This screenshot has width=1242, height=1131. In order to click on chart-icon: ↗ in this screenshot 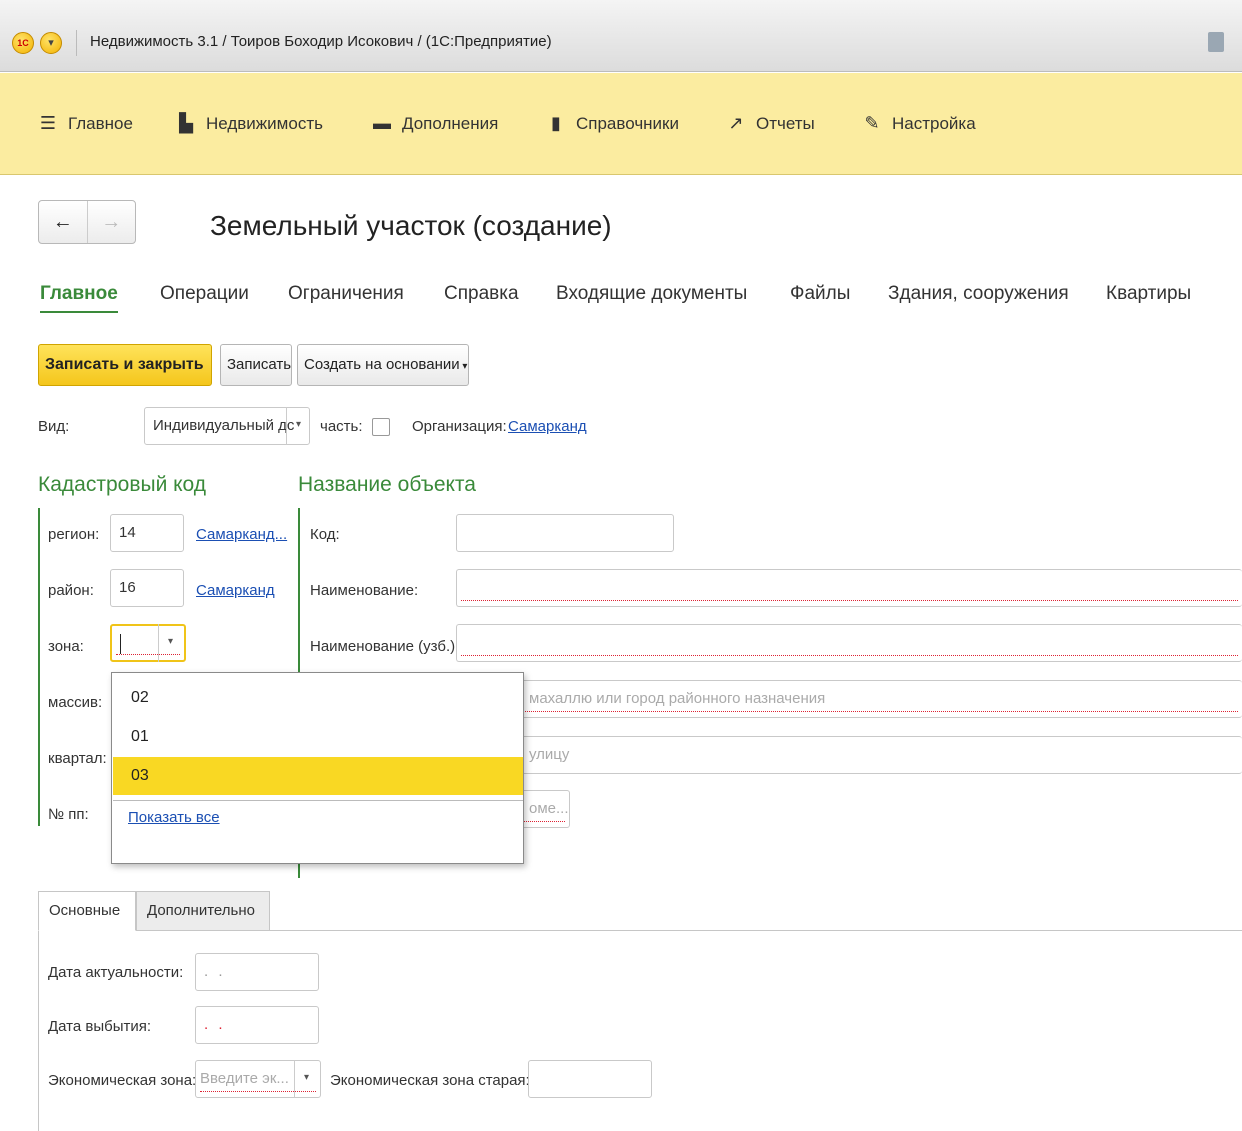, I will do `click(736, 123)`.